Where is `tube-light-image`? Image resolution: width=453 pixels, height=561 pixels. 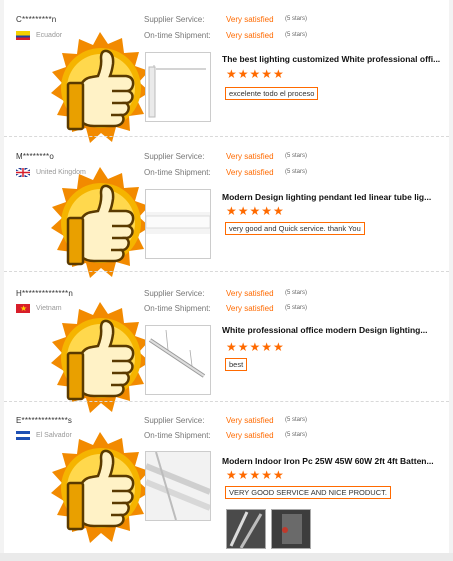
tube-light-image is located at coordinates (178, 223).